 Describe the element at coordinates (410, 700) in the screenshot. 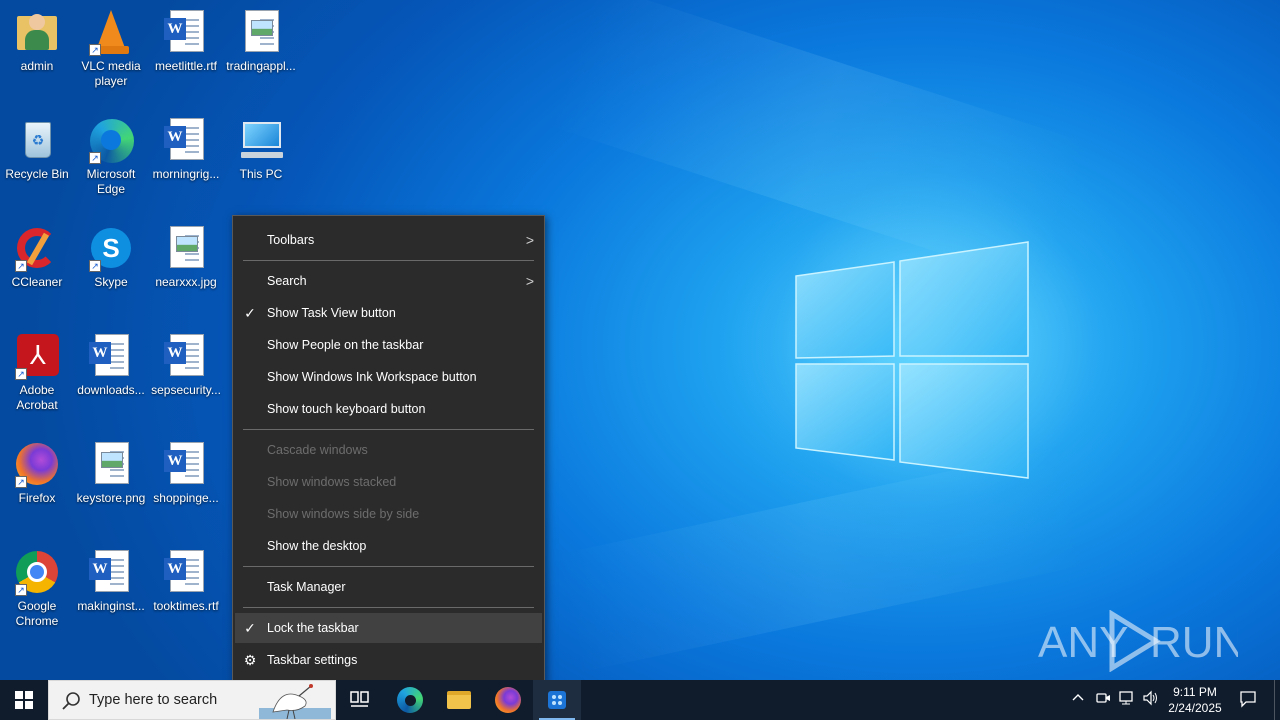

I see `taskbar-edge-button` at that location.